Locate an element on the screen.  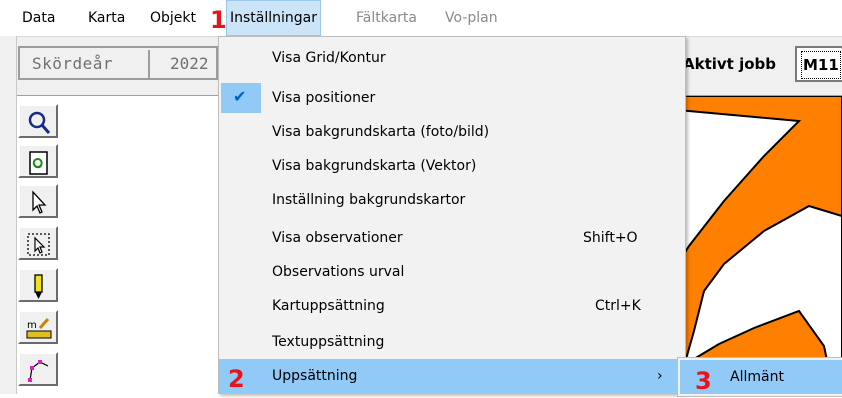
menu-data: Data is located at coordinates (38, 18).